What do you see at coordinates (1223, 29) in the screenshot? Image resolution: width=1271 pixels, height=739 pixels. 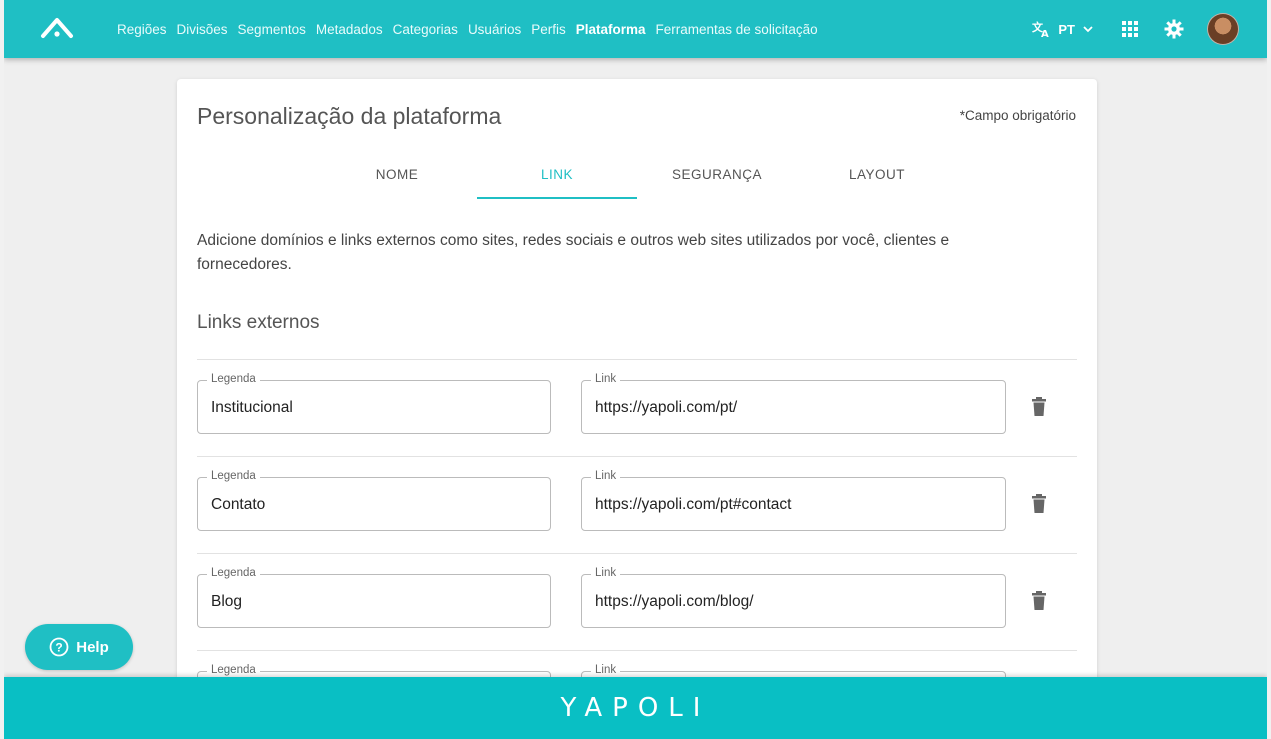 I see `avatar` at bounding box center [1223, 29].